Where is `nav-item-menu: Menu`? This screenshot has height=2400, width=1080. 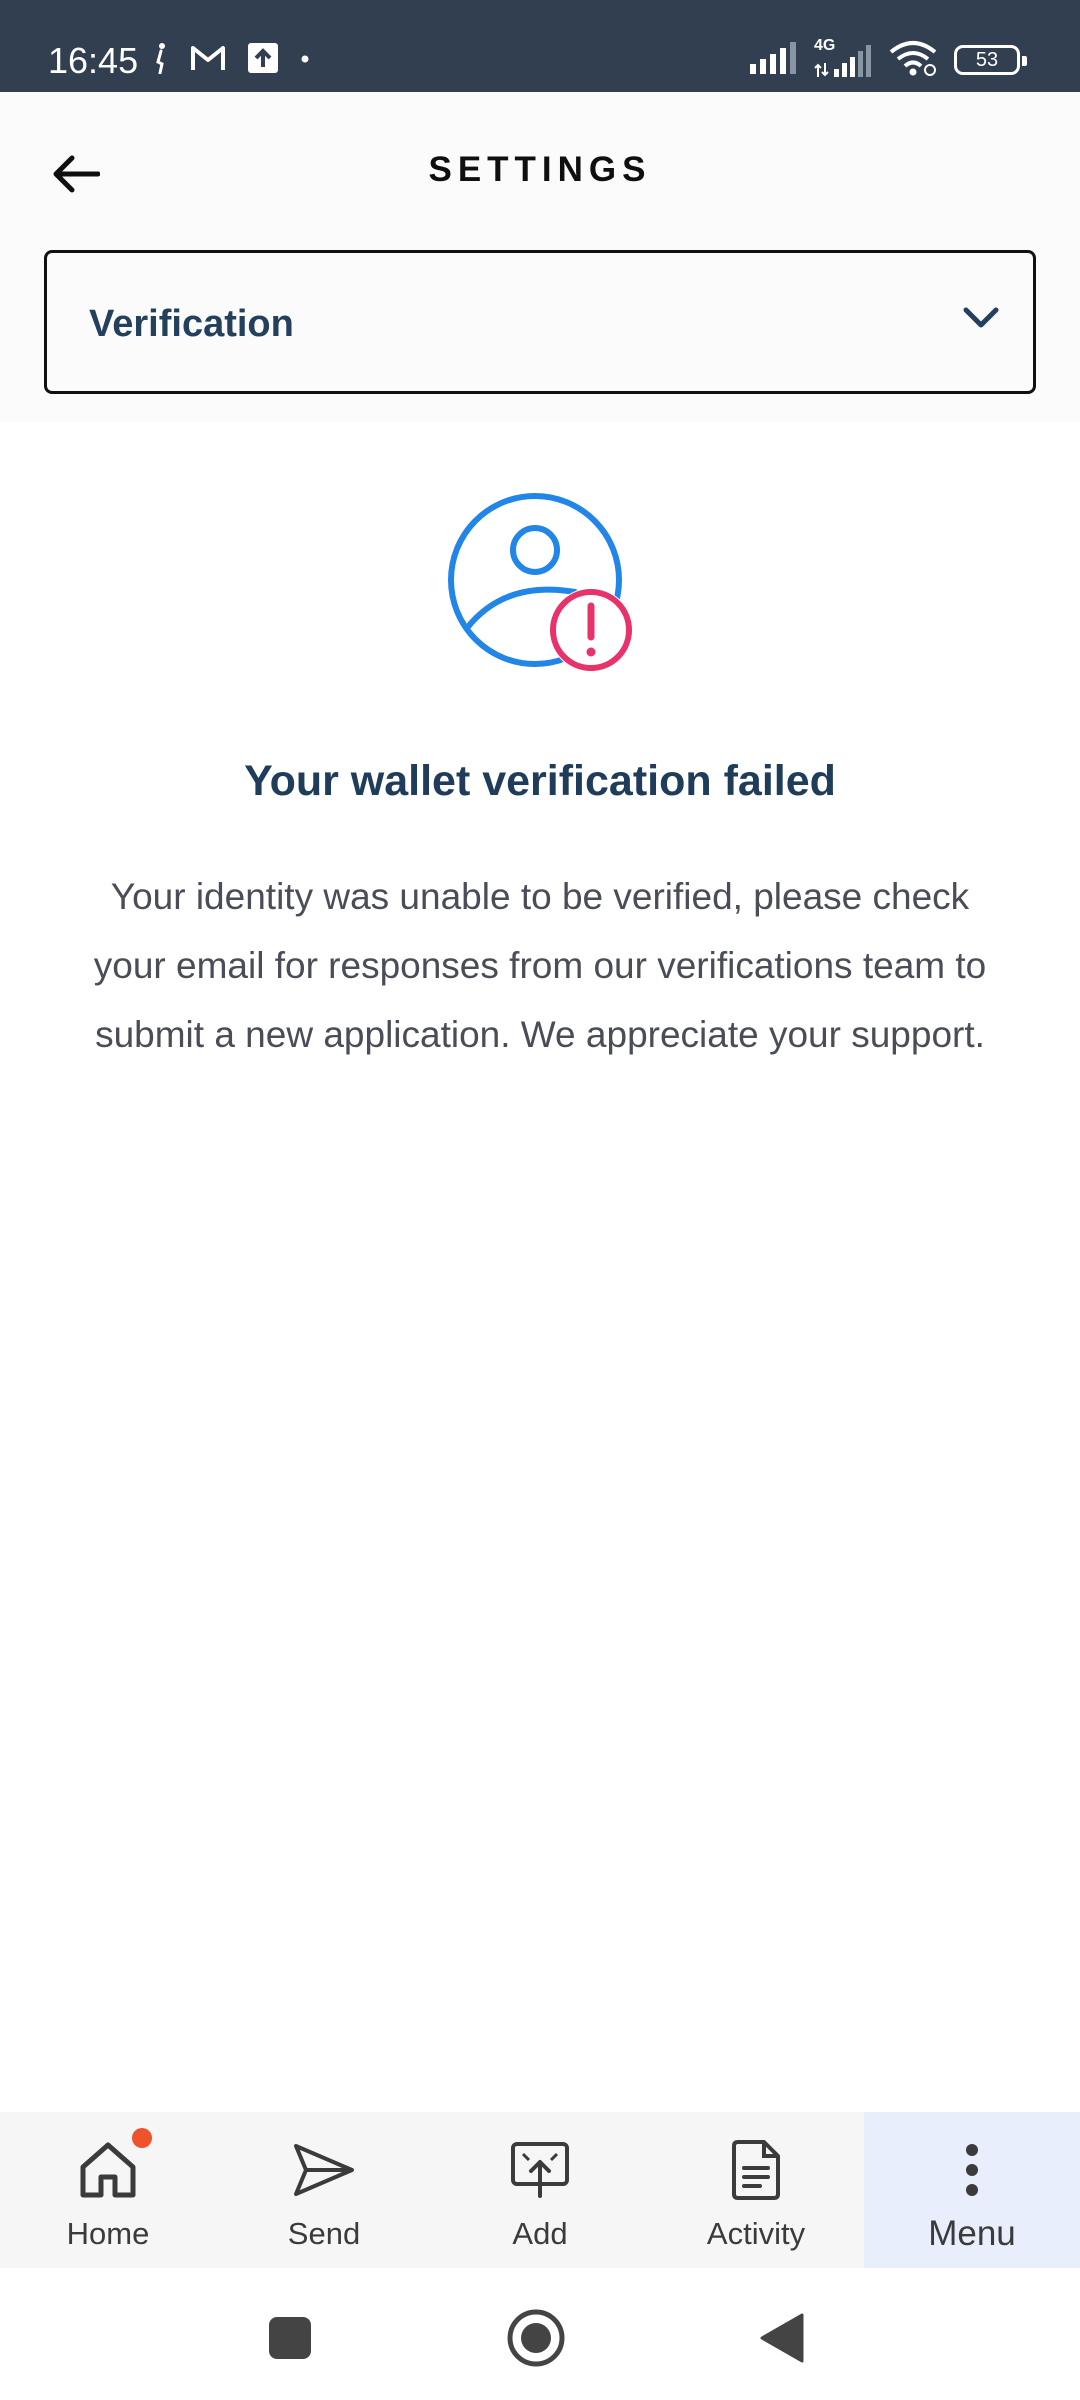 nav-item-menu: Menu is located at coordinates (972, 2190).